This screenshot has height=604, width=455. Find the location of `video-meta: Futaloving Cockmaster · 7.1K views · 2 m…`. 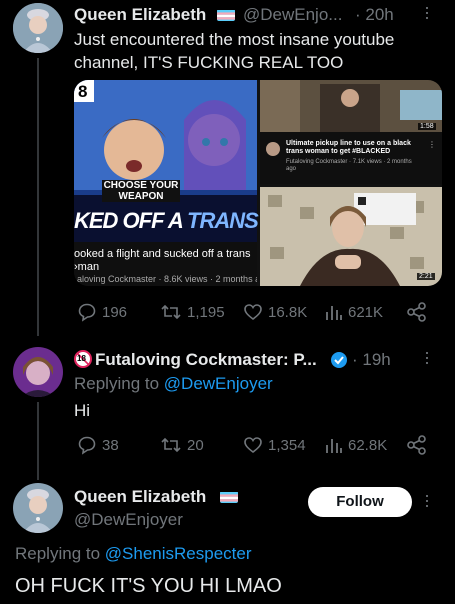

video-meta: Futaloving Cockmaster · 7.1K views · 2 m… is located at coordinates (349, 165).